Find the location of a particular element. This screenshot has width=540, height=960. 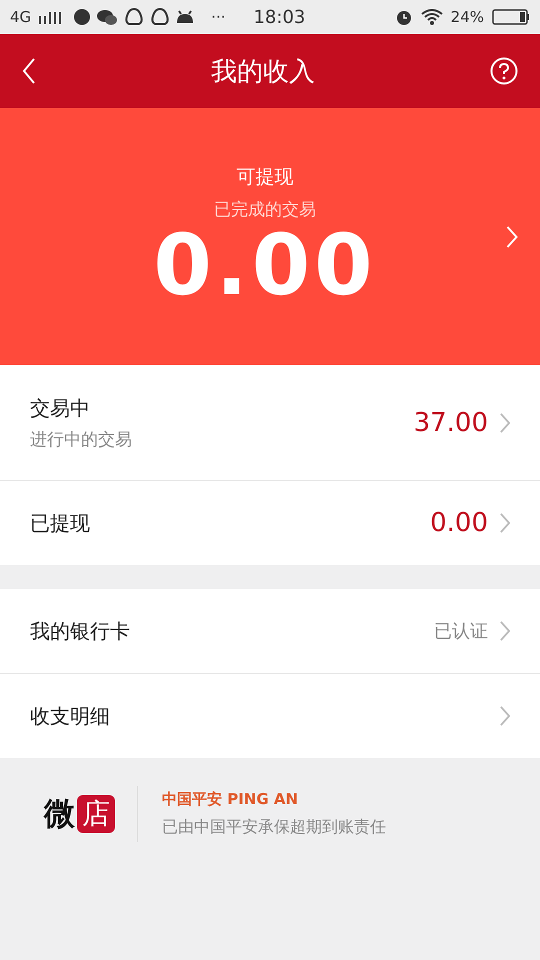

help-icon is located at coordinates (504, 71).